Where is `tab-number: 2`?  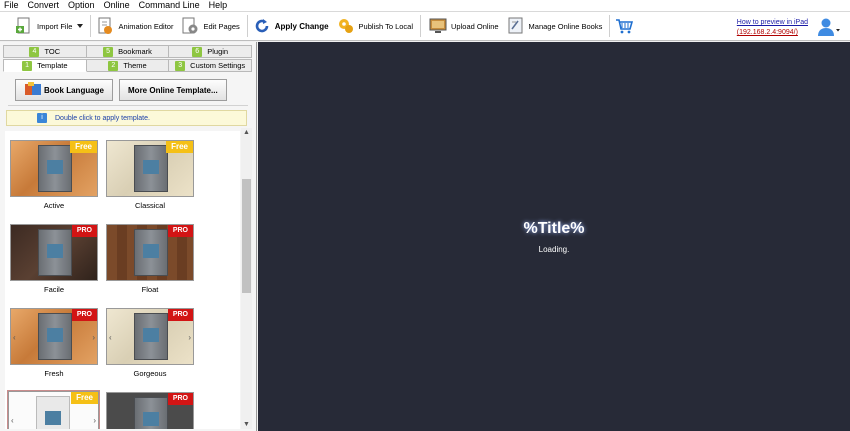
tab-number: 2 is located at coordinates (113, 65).